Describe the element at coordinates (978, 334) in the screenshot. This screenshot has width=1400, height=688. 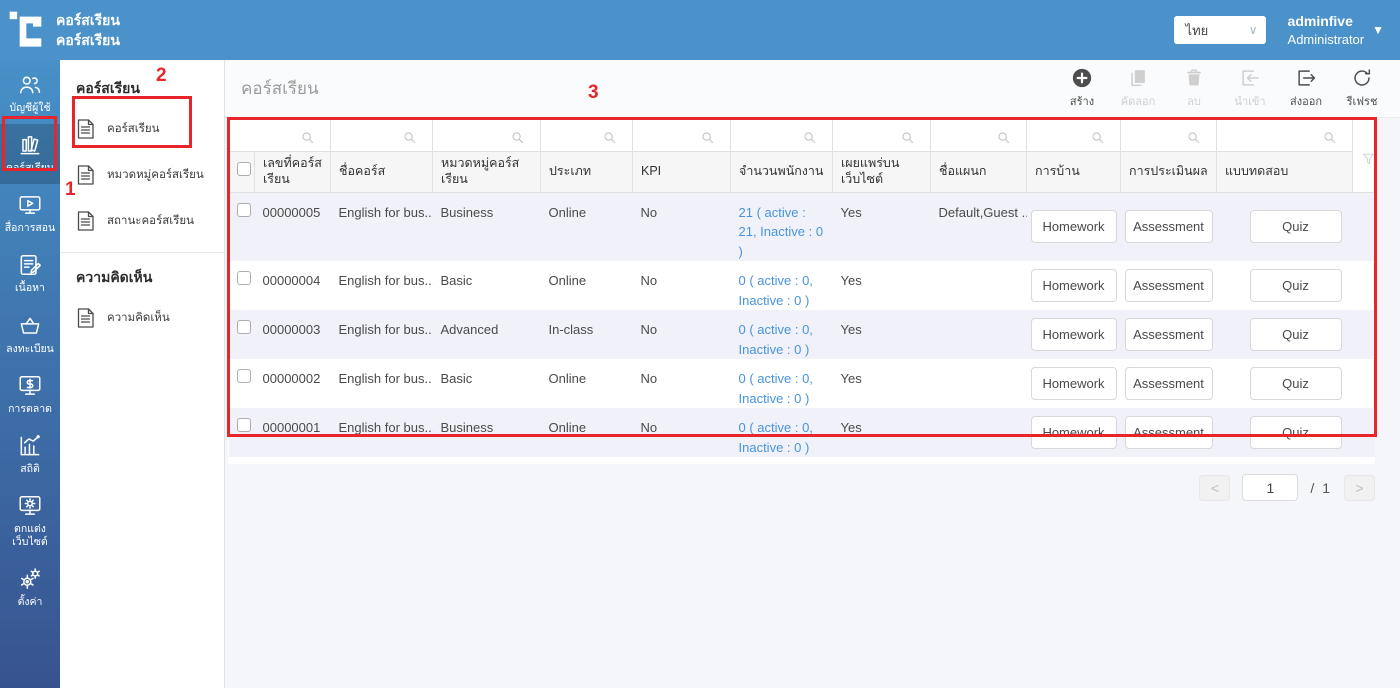
I see `department-cell` at that location.